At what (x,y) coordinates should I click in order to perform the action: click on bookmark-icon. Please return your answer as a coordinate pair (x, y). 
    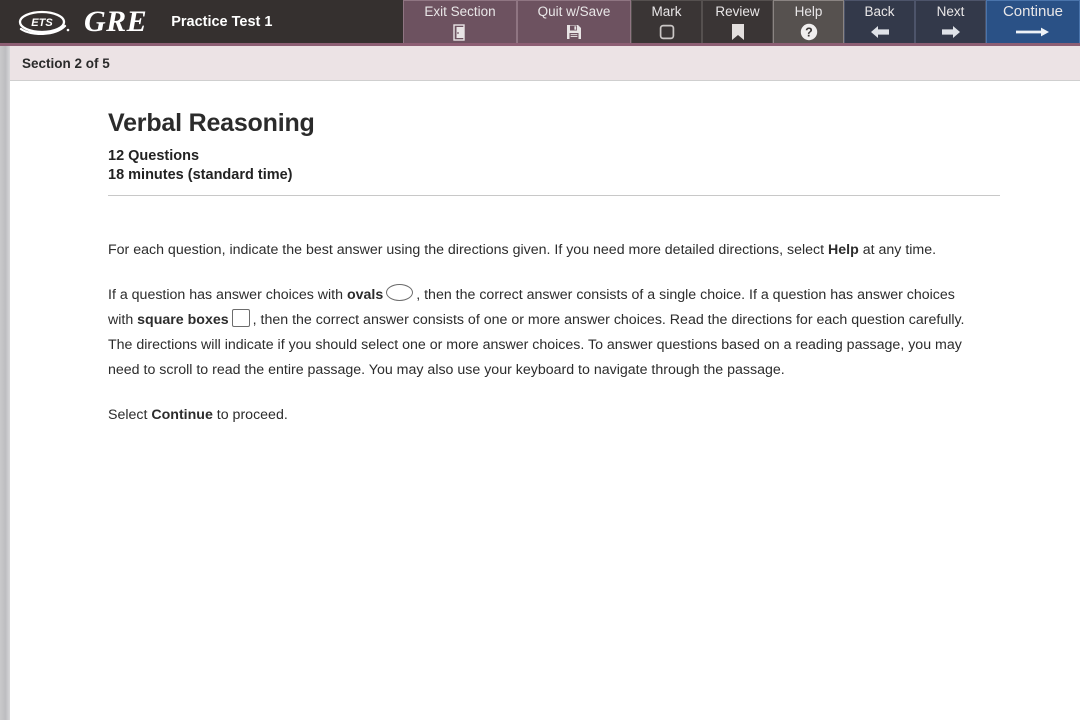
    Looking at the image, I should click on (738, 32).